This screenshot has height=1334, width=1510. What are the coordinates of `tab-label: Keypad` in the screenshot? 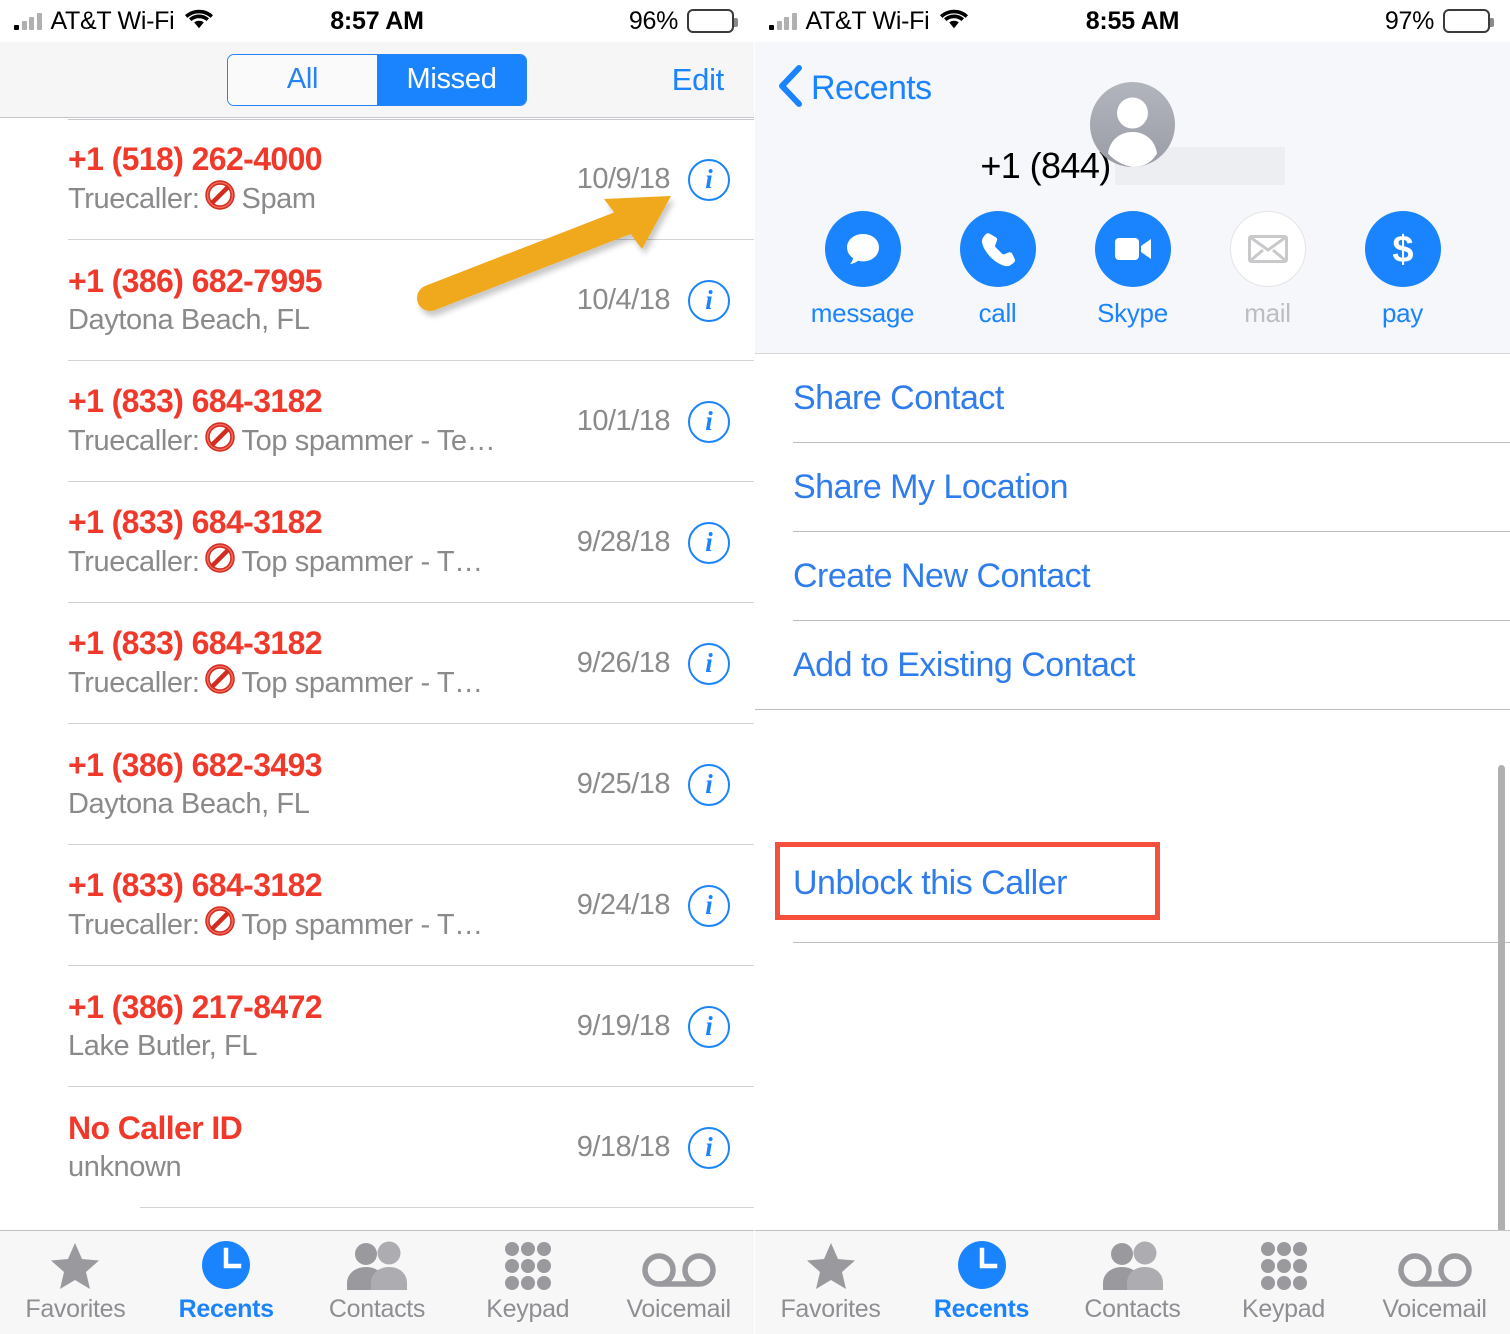 It's located at (528, 1309).